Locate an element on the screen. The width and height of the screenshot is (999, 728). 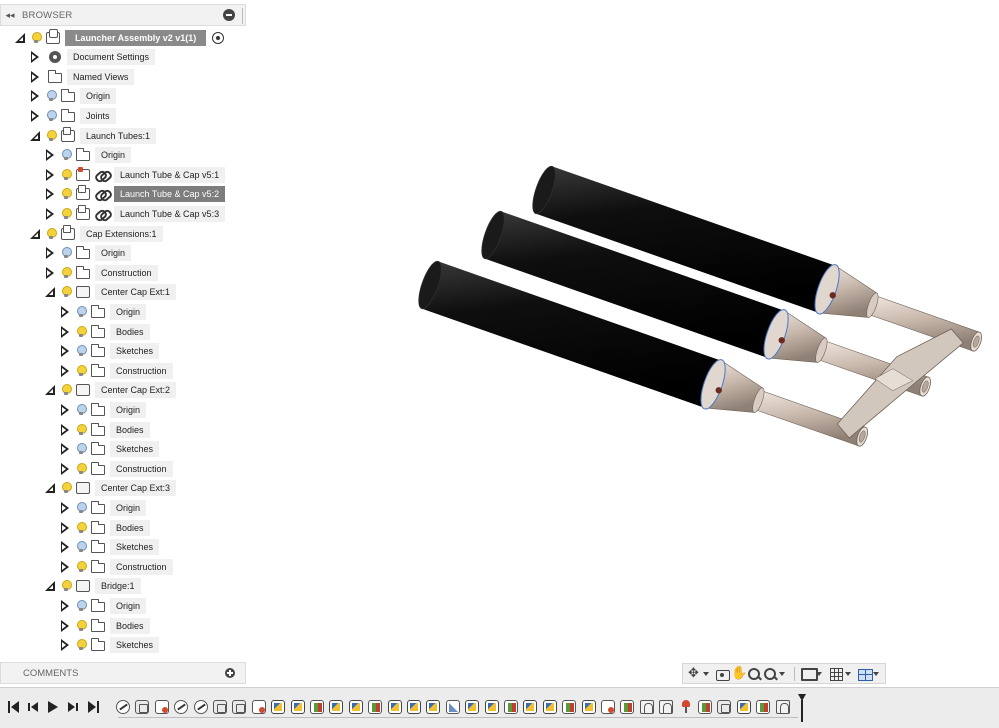
tree-item-label: Joints is located at coordinates (98, 115).